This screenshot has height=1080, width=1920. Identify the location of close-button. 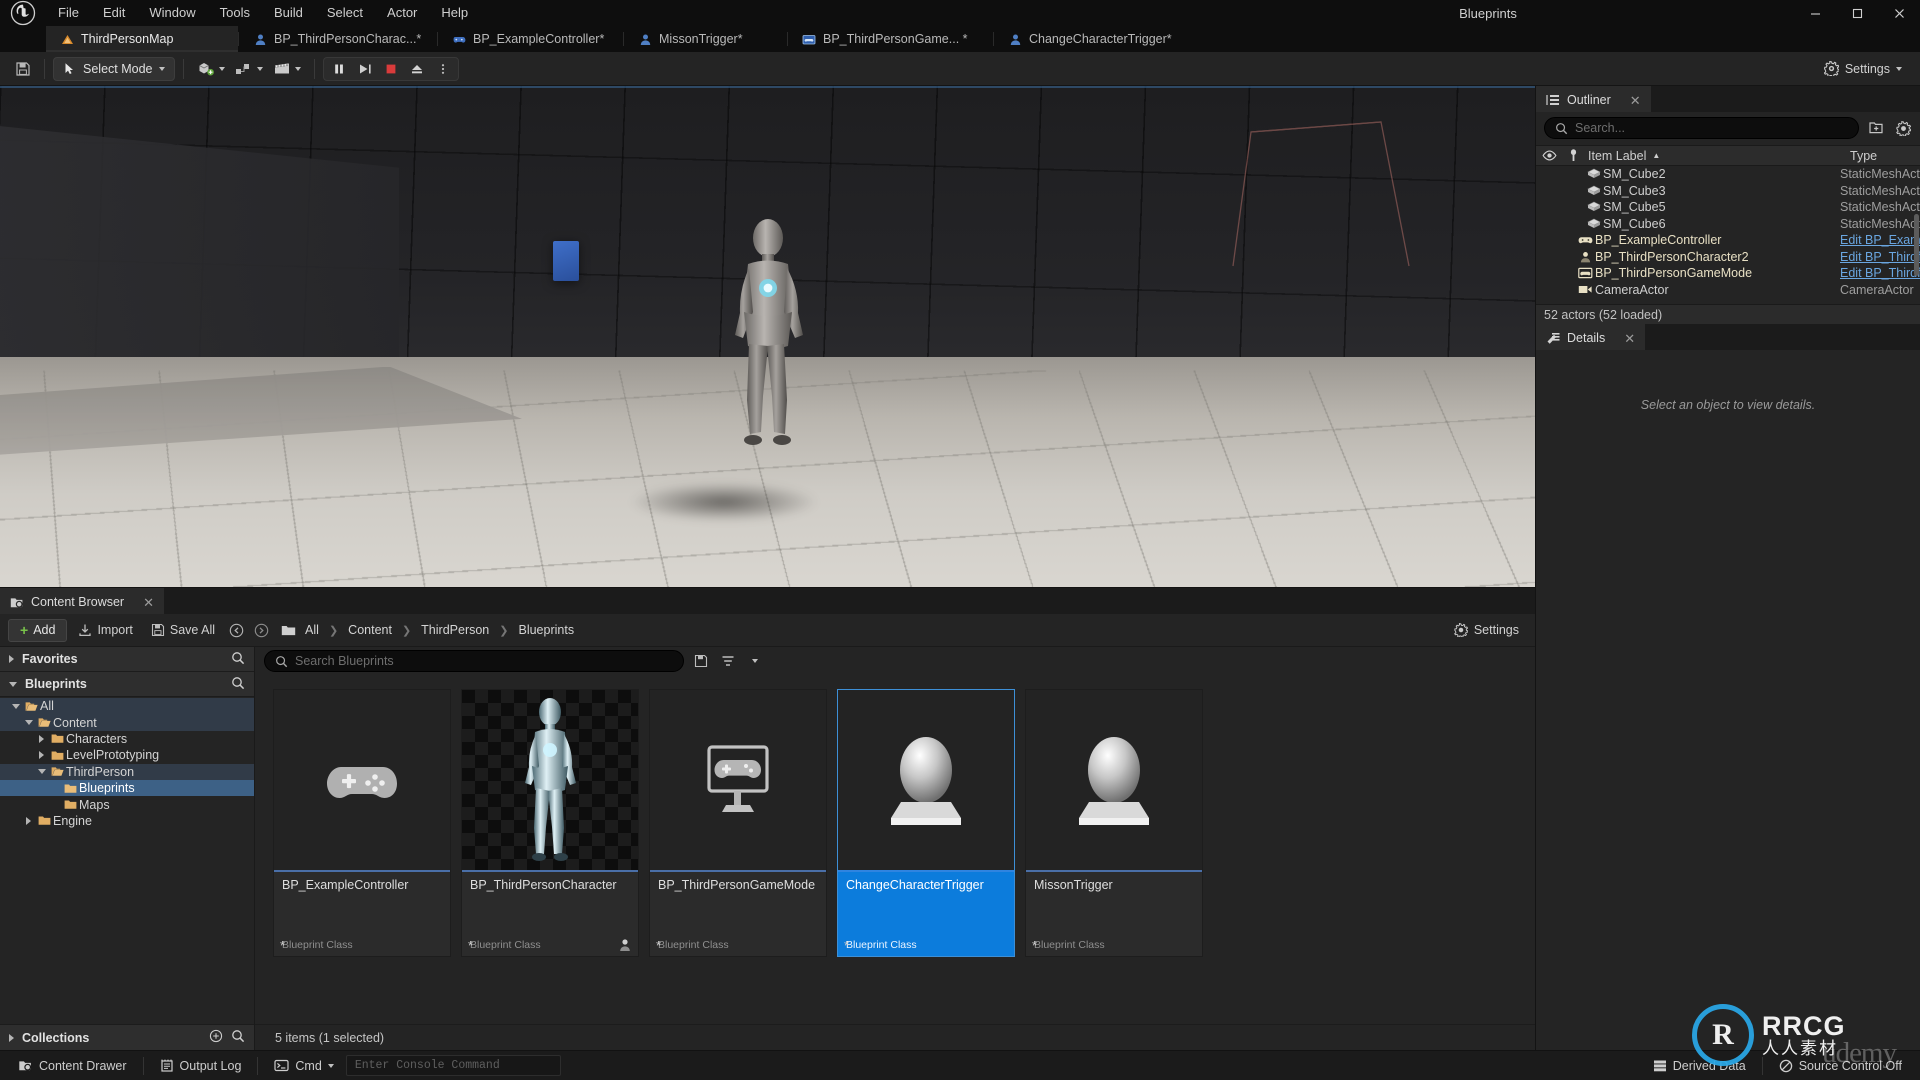
(1899, 13).